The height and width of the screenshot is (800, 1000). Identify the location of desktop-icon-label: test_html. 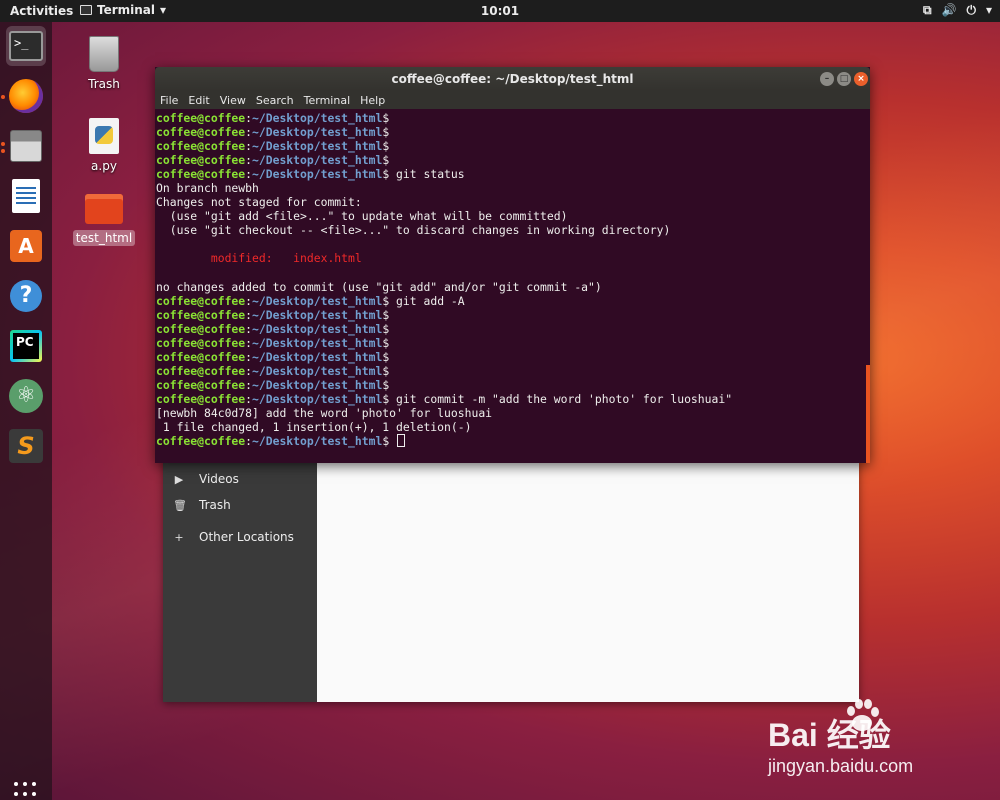
(104, 238).